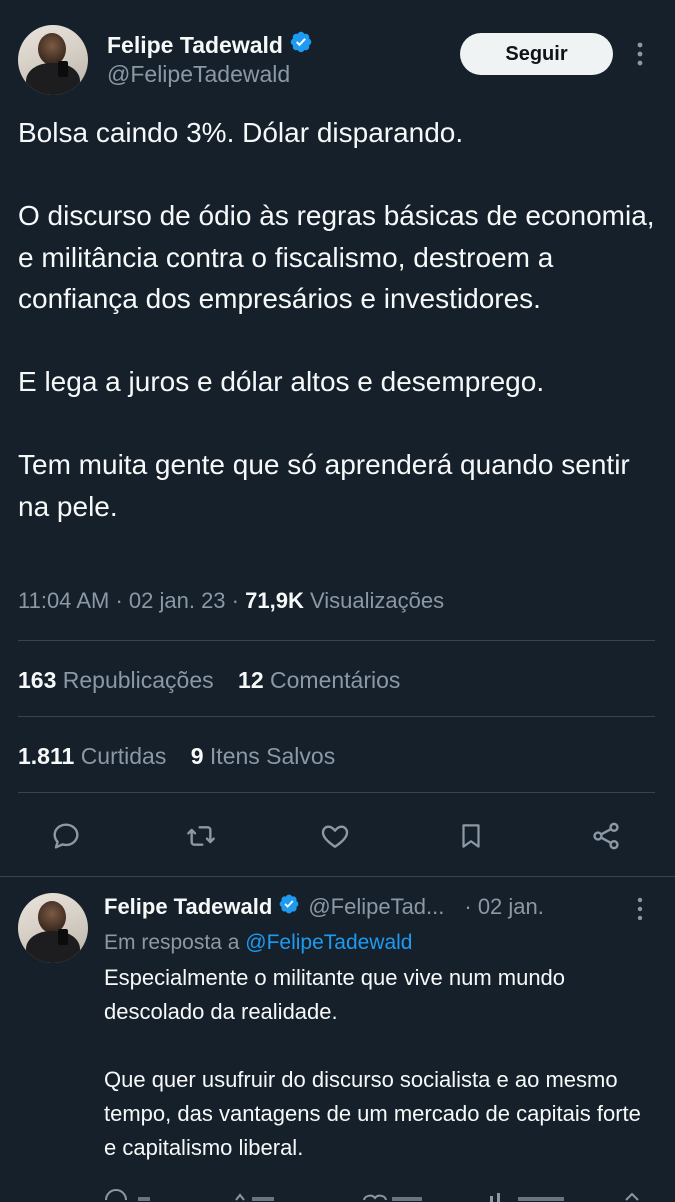  What do you see at coordinates (606, 836) in the screenshot?
I see `share-icon` at bounding box center [606, 836].